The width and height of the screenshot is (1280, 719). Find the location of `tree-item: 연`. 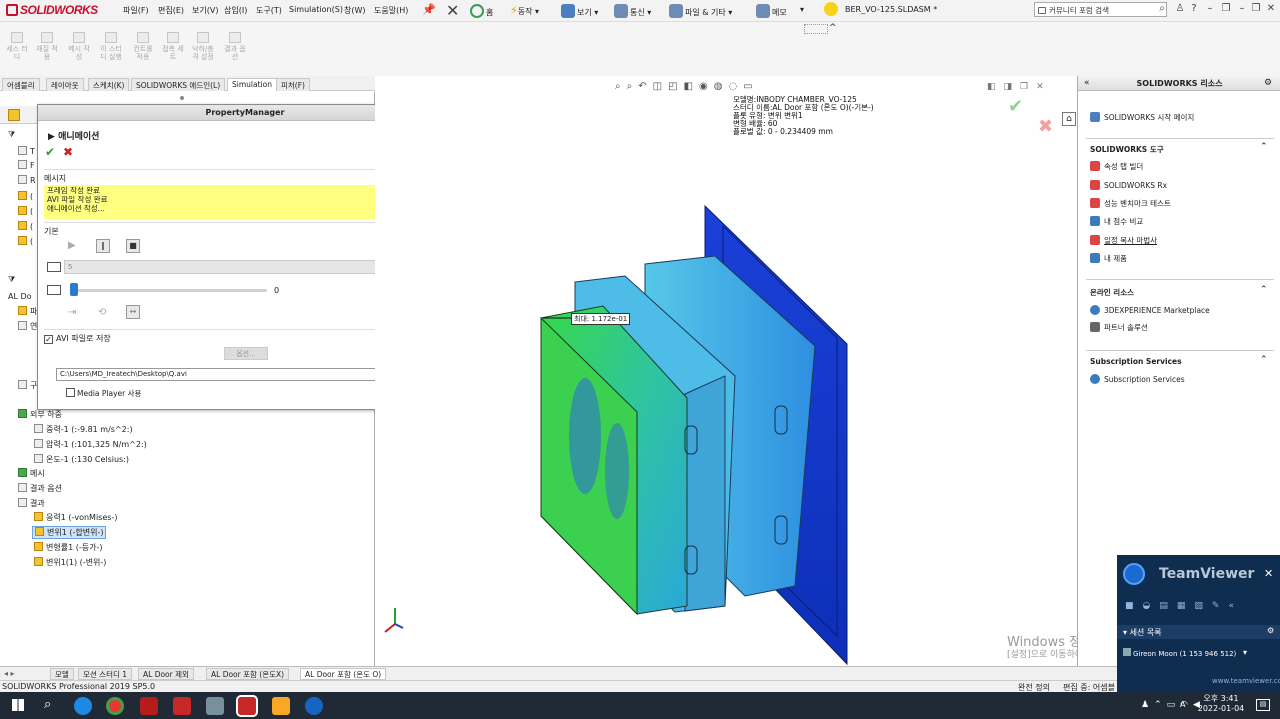

tree-item: 연 is located at coordinates (27, 326).